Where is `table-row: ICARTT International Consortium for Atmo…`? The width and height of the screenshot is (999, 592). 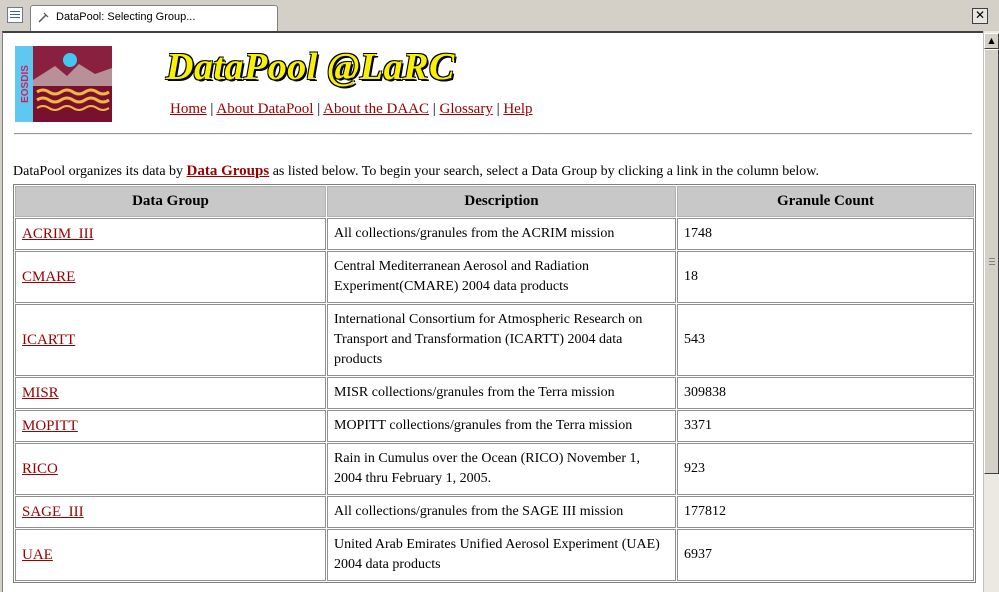 table-row: ICARTT International Consortium for Atmo… is located at coordinates (494, 340).